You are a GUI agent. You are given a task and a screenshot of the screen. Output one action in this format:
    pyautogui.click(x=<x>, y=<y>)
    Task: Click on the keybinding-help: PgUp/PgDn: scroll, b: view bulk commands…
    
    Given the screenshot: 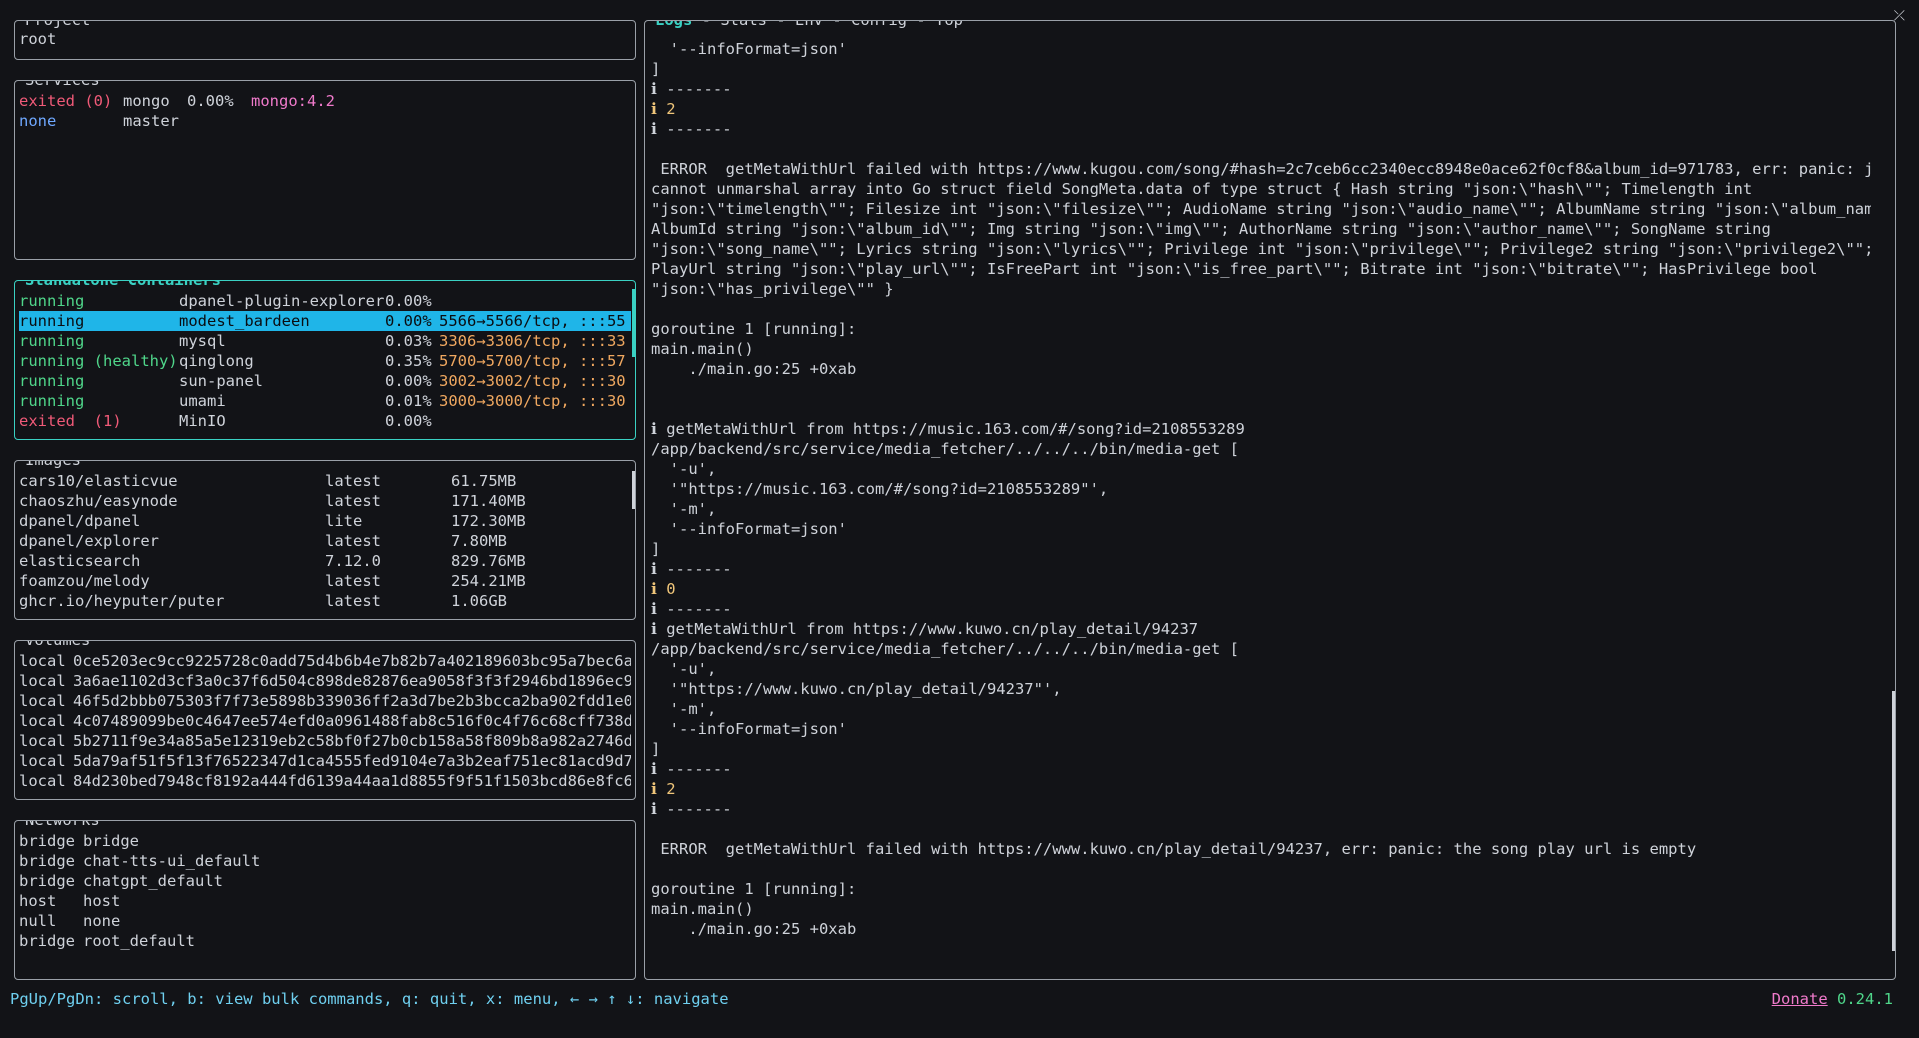 What is the action you would take?
    pyautogui.click(x=369, y=999)
    